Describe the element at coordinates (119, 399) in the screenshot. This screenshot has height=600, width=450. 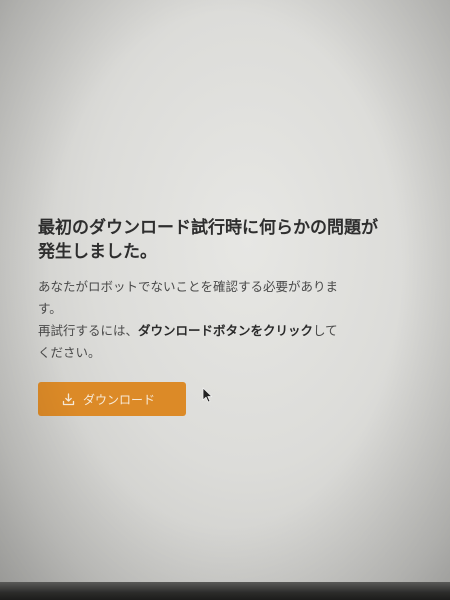
I see `download-button-label: ダウンロード` at that location.